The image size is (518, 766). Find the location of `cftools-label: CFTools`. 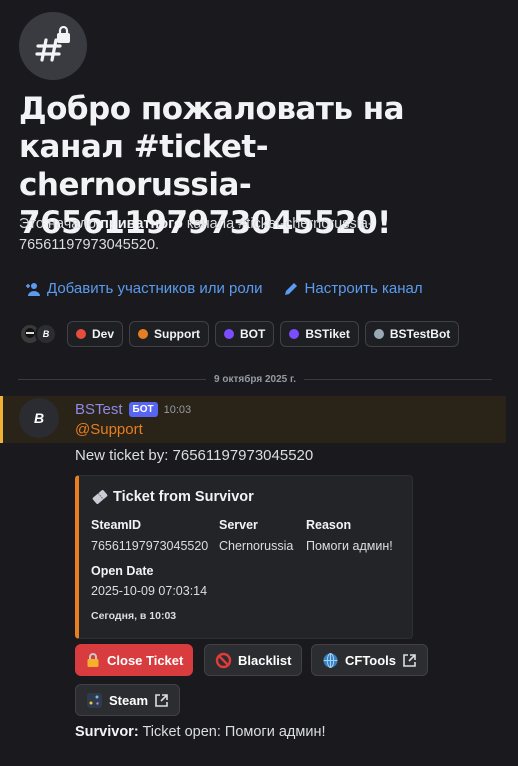

cftools-label: CFTools is located at coordinates (371, 660).